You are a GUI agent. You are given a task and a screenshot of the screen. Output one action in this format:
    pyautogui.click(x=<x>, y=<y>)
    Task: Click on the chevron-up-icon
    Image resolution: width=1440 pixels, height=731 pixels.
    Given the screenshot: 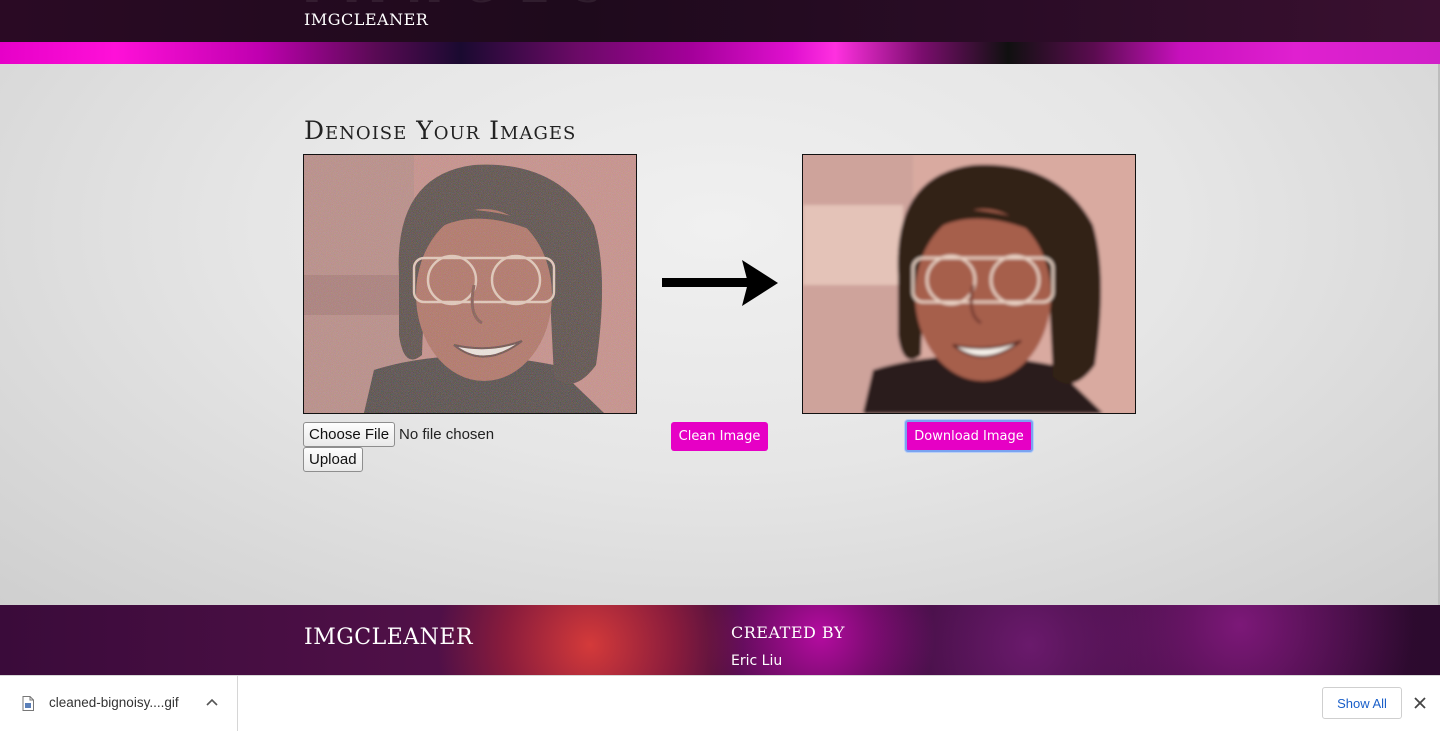 What is the action you would take?
    pyautogui.click(x=212, y=702)
    